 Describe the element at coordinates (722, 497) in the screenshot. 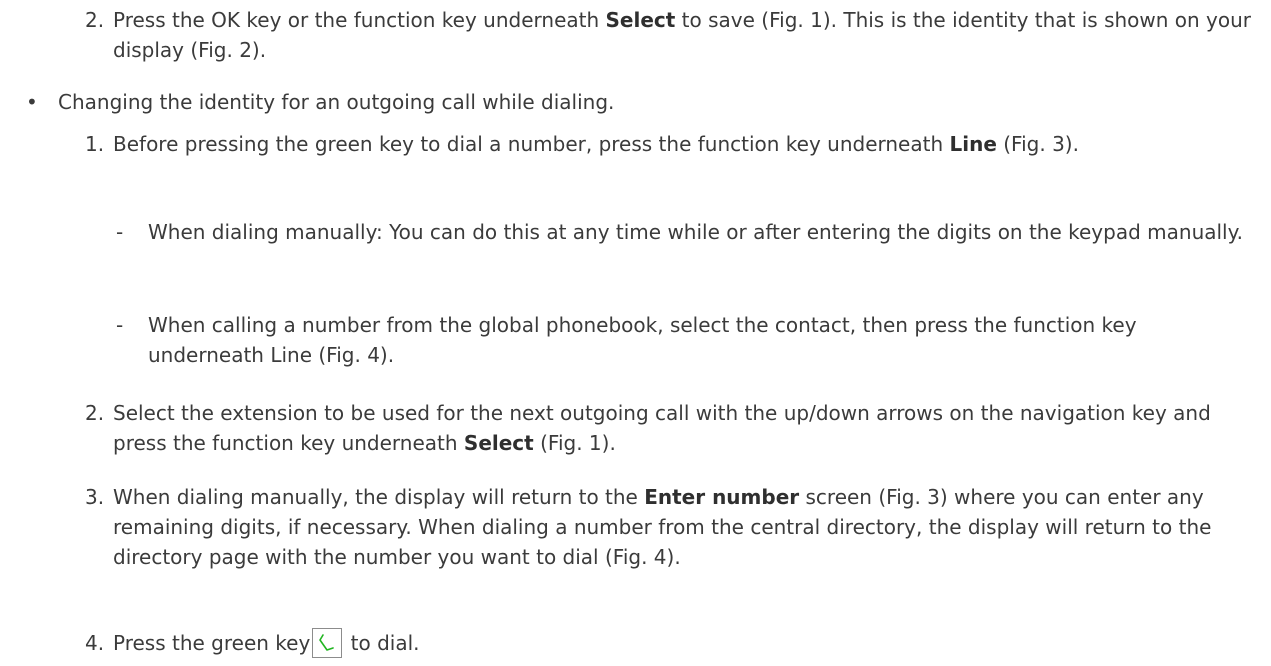

I see `enter-number-screen-label: Enter number` at that location.